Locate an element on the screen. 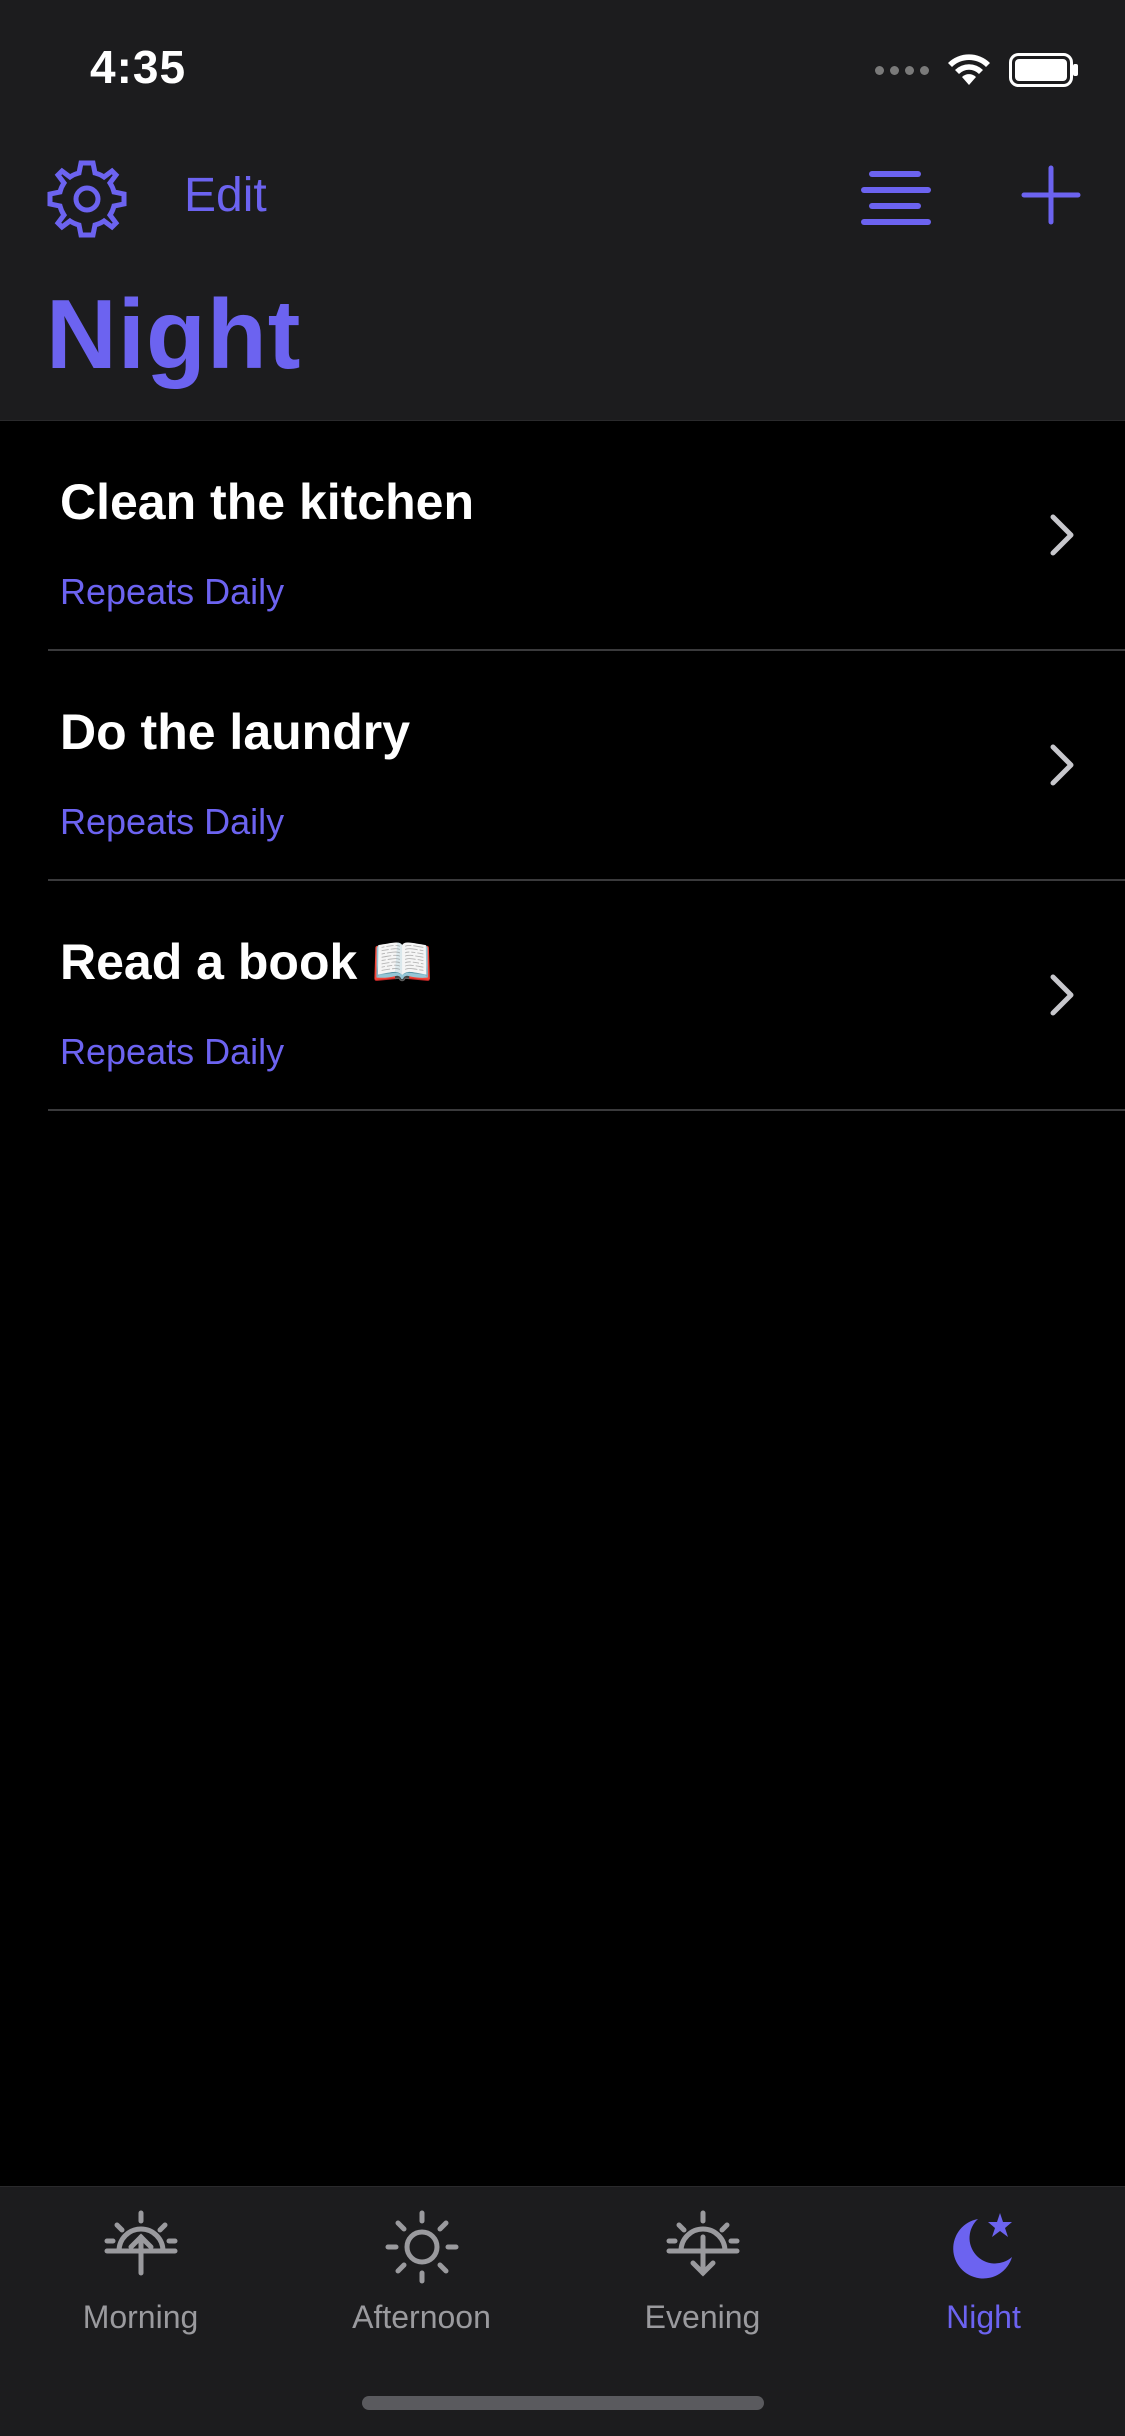 The image size is (1125, 2436). status-indicators is located at coordinates (977, 70).